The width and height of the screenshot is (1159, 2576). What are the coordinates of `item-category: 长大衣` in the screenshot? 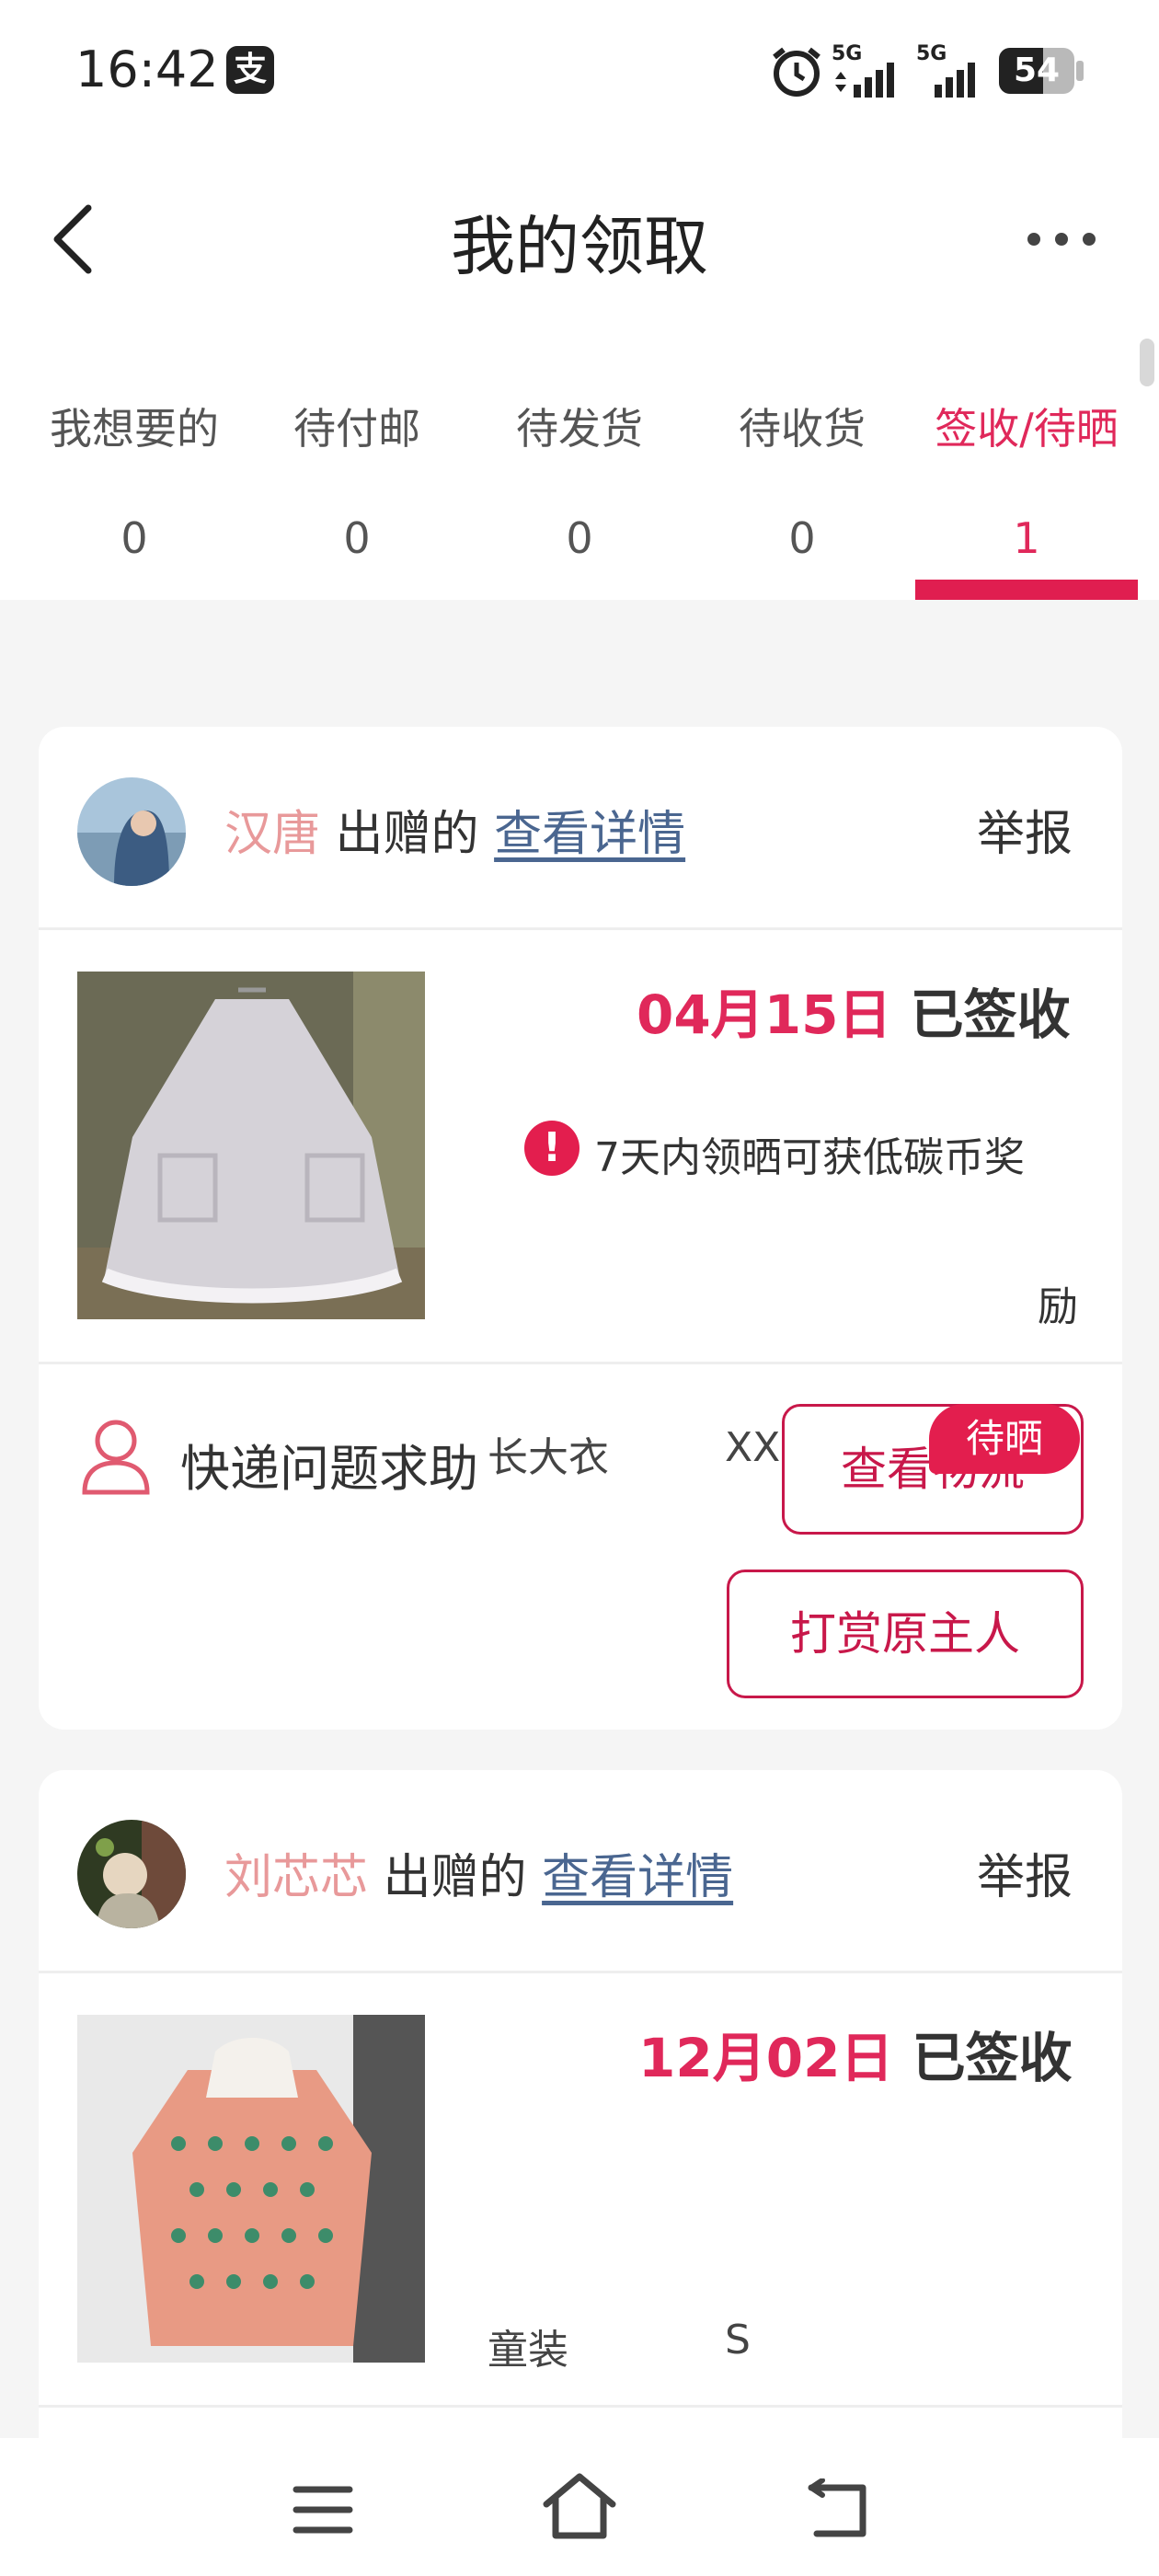 It's located at (548, 1457).